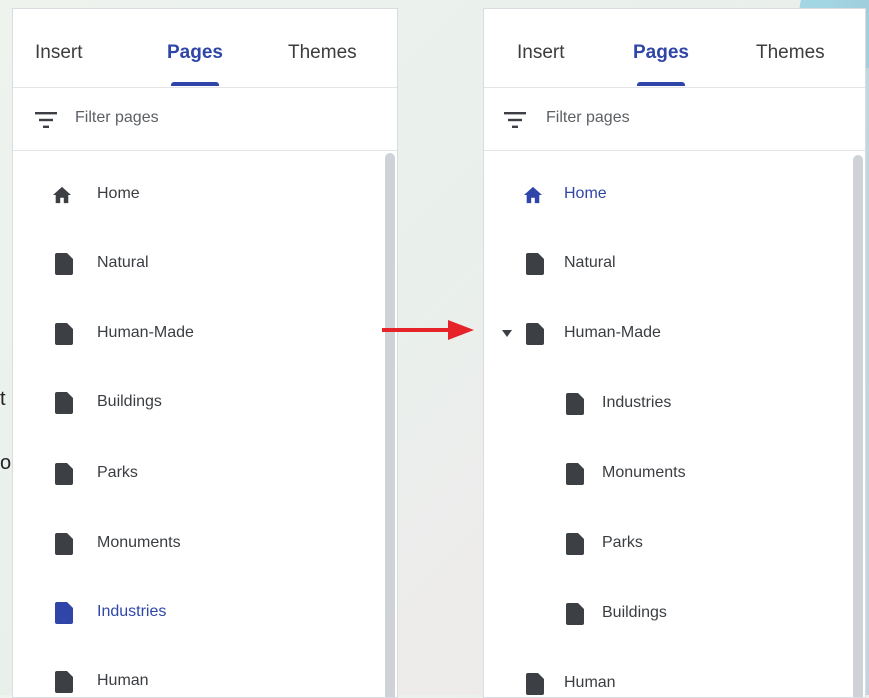 This screenshot has height=698, width=869. What do you see at coordinates (6, 463) in the screenshot?
I see `stray-text-2: o` at bounding box center [6, 463].